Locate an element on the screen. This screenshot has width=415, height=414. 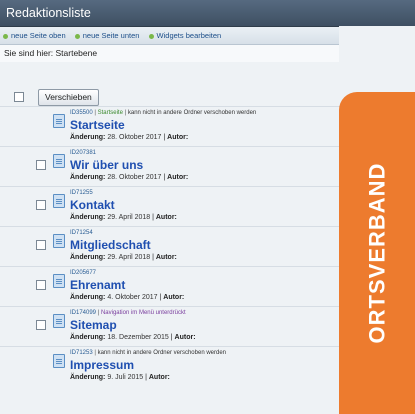
page-title-link: Sitemap is located at coordinates (93, 325).